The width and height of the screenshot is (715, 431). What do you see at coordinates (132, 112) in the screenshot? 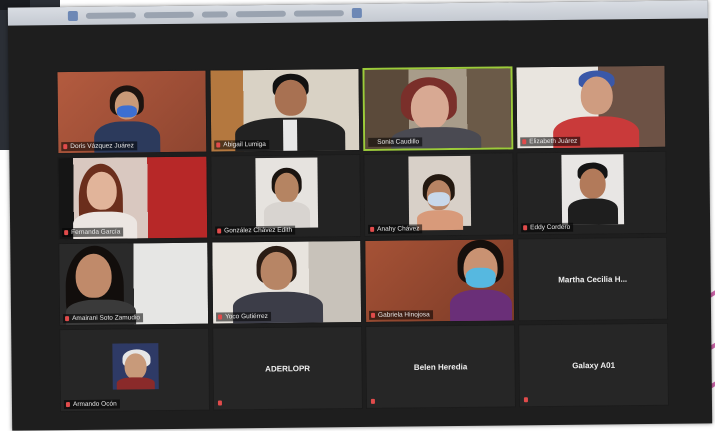
I see `participant-tile: Doris Vázquez Juárez` at bounding box center [132, 112].